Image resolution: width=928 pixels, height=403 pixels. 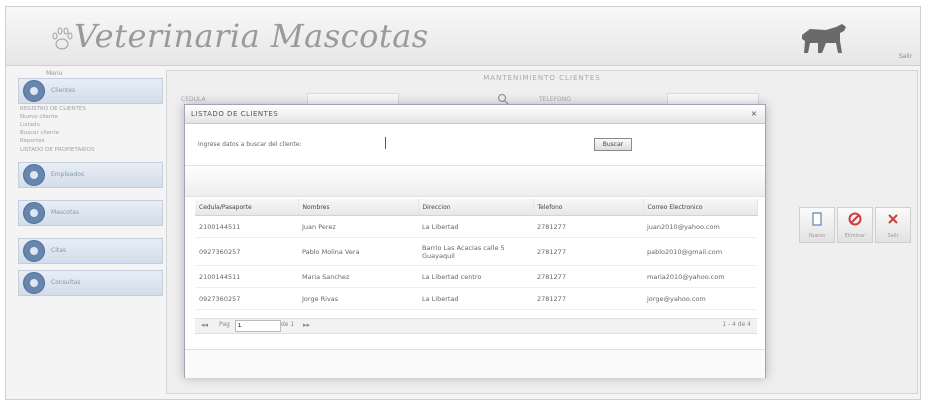 What do you see at coordinates (54, 73) in the screenshot?
I see `sidebar-caption: Menu` at bounding box center [54, 73].